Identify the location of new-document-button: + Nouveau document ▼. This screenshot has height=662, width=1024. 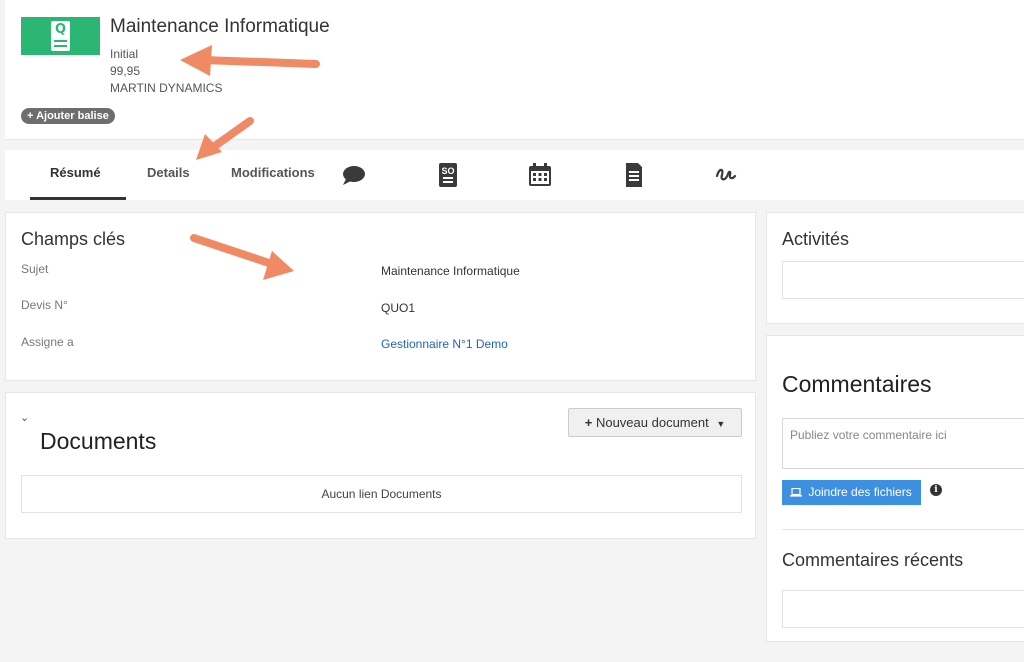
(655, 422).